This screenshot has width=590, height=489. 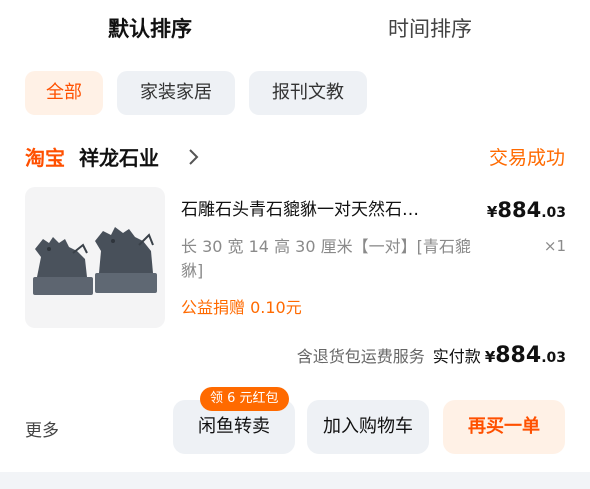 What do you see at coordinates (360, 356) in the screenshot?
I see `service-info: 含退货包运费服务` at bounding box center [360, 356].